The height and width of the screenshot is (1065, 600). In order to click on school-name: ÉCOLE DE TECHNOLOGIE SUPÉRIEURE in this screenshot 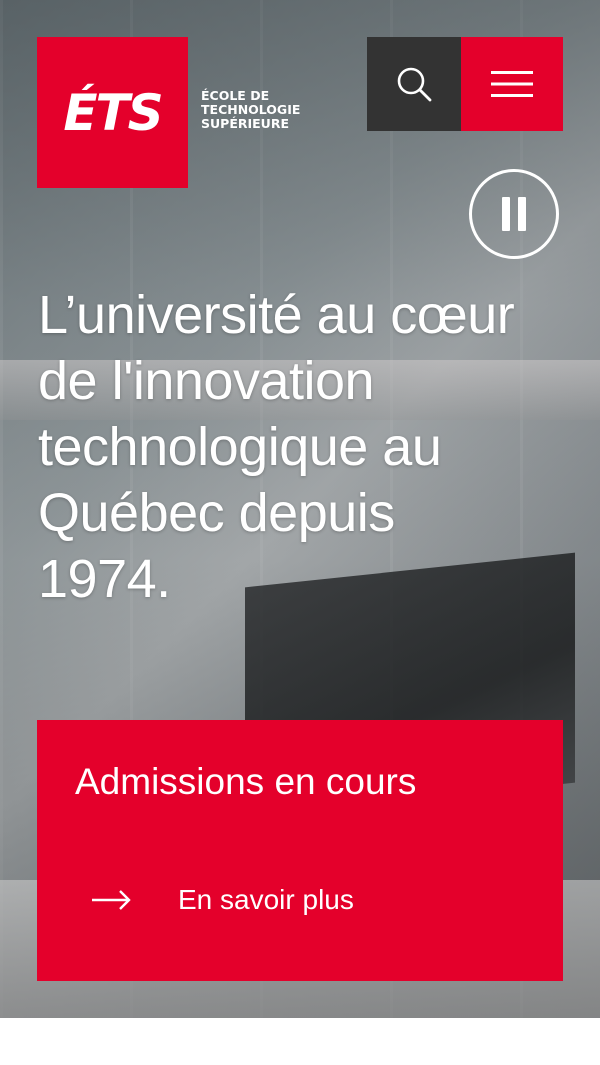, I will do `click(250, 110)`.